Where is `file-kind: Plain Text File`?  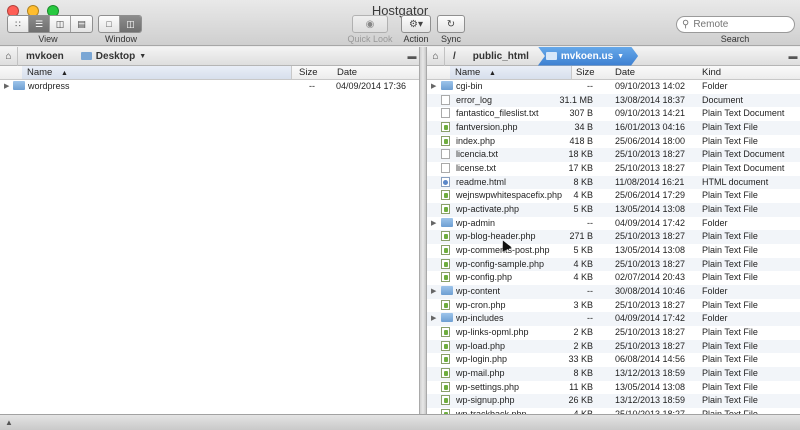
file-kind: Plain Text File is located at coordinates (730, 209).